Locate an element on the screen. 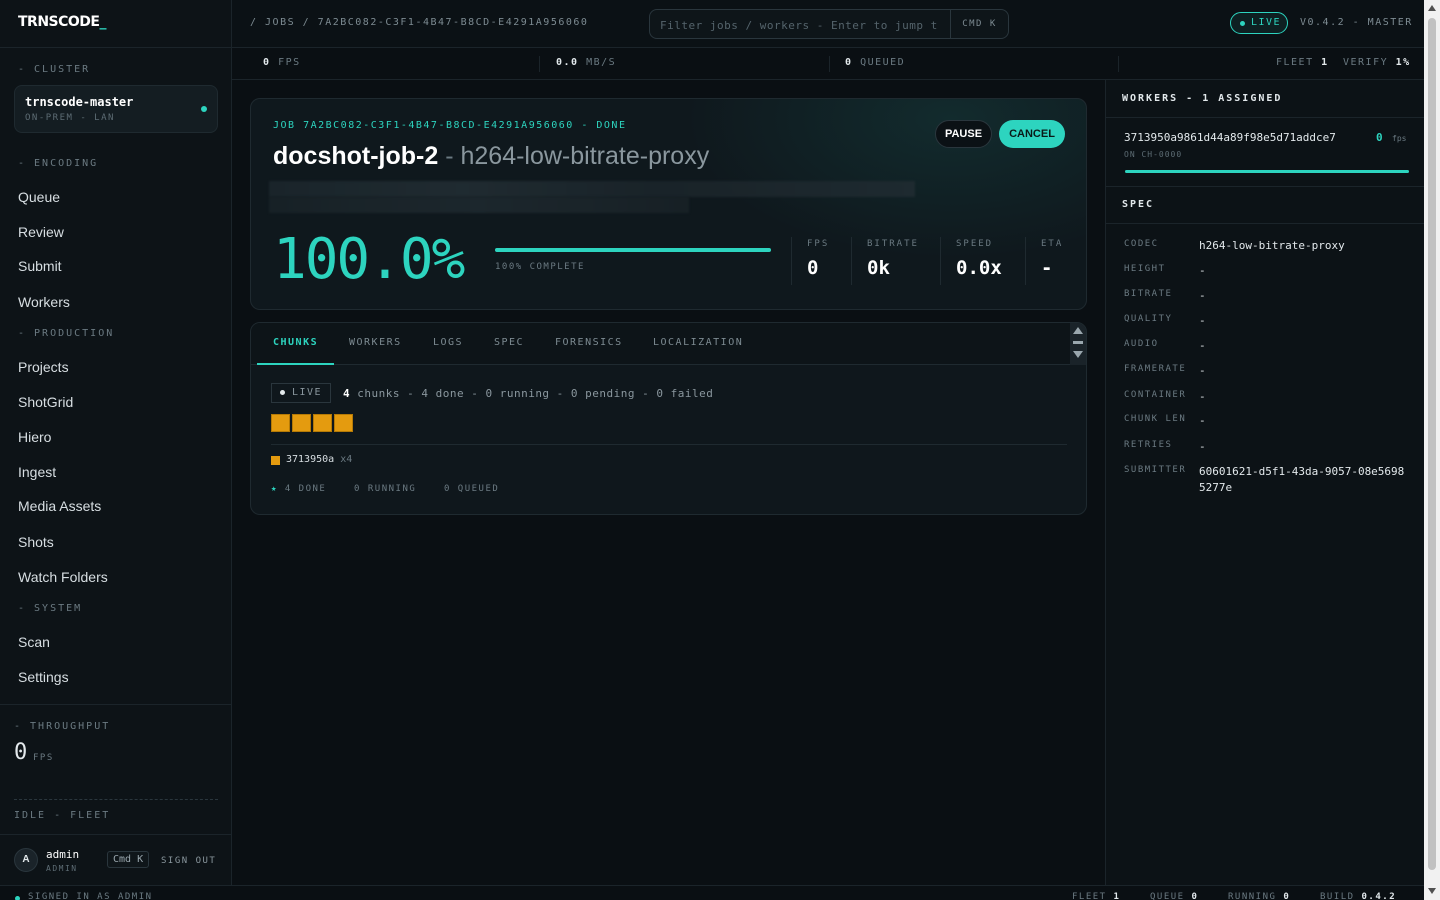  live-indicator: LIVE is located at coordinates (1259, 23).